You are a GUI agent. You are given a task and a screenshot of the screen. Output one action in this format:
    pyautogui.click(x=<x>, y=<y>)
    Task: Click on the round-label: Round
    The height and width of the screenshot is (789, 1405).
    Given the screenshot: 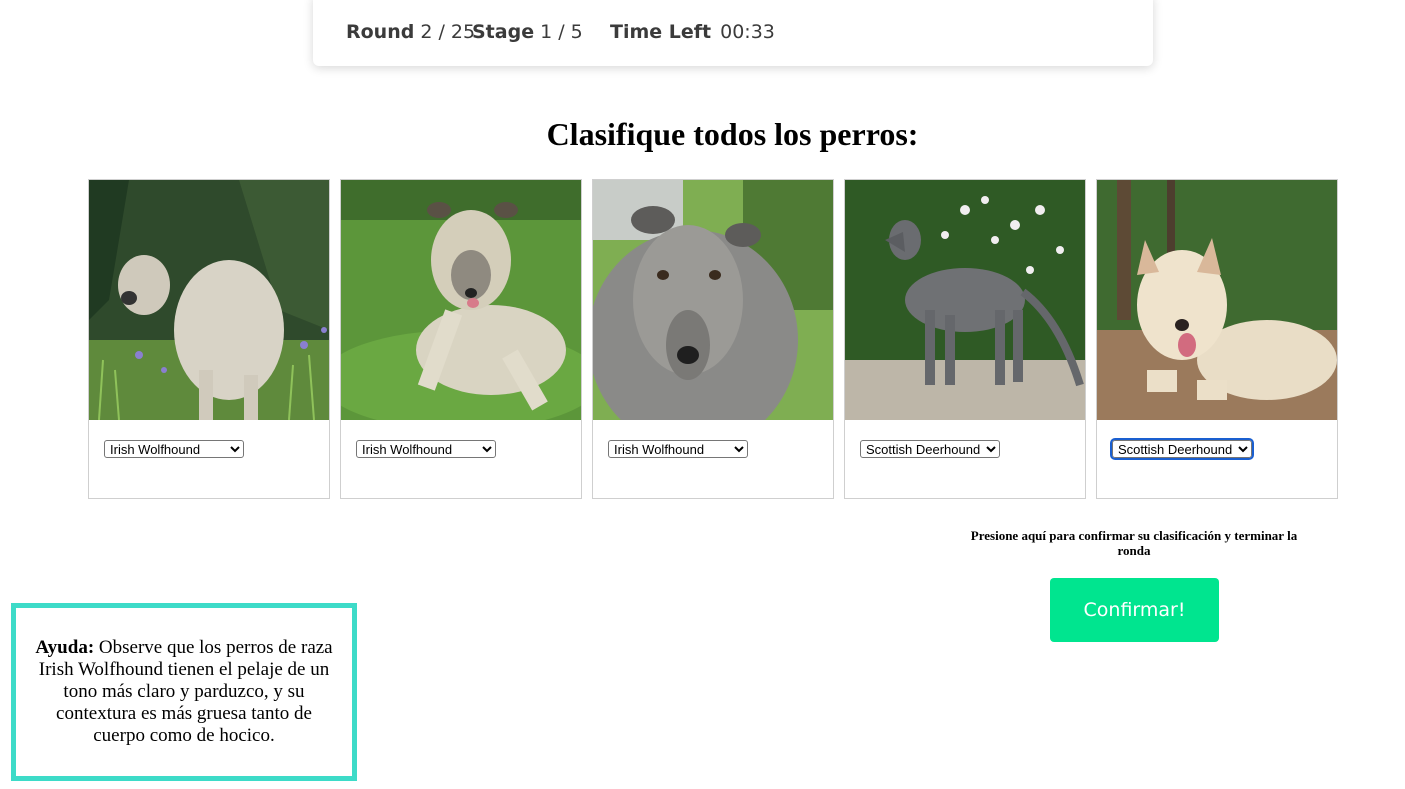 What is the action you would take?
    pyautogui.click(x=380, y=32)
    